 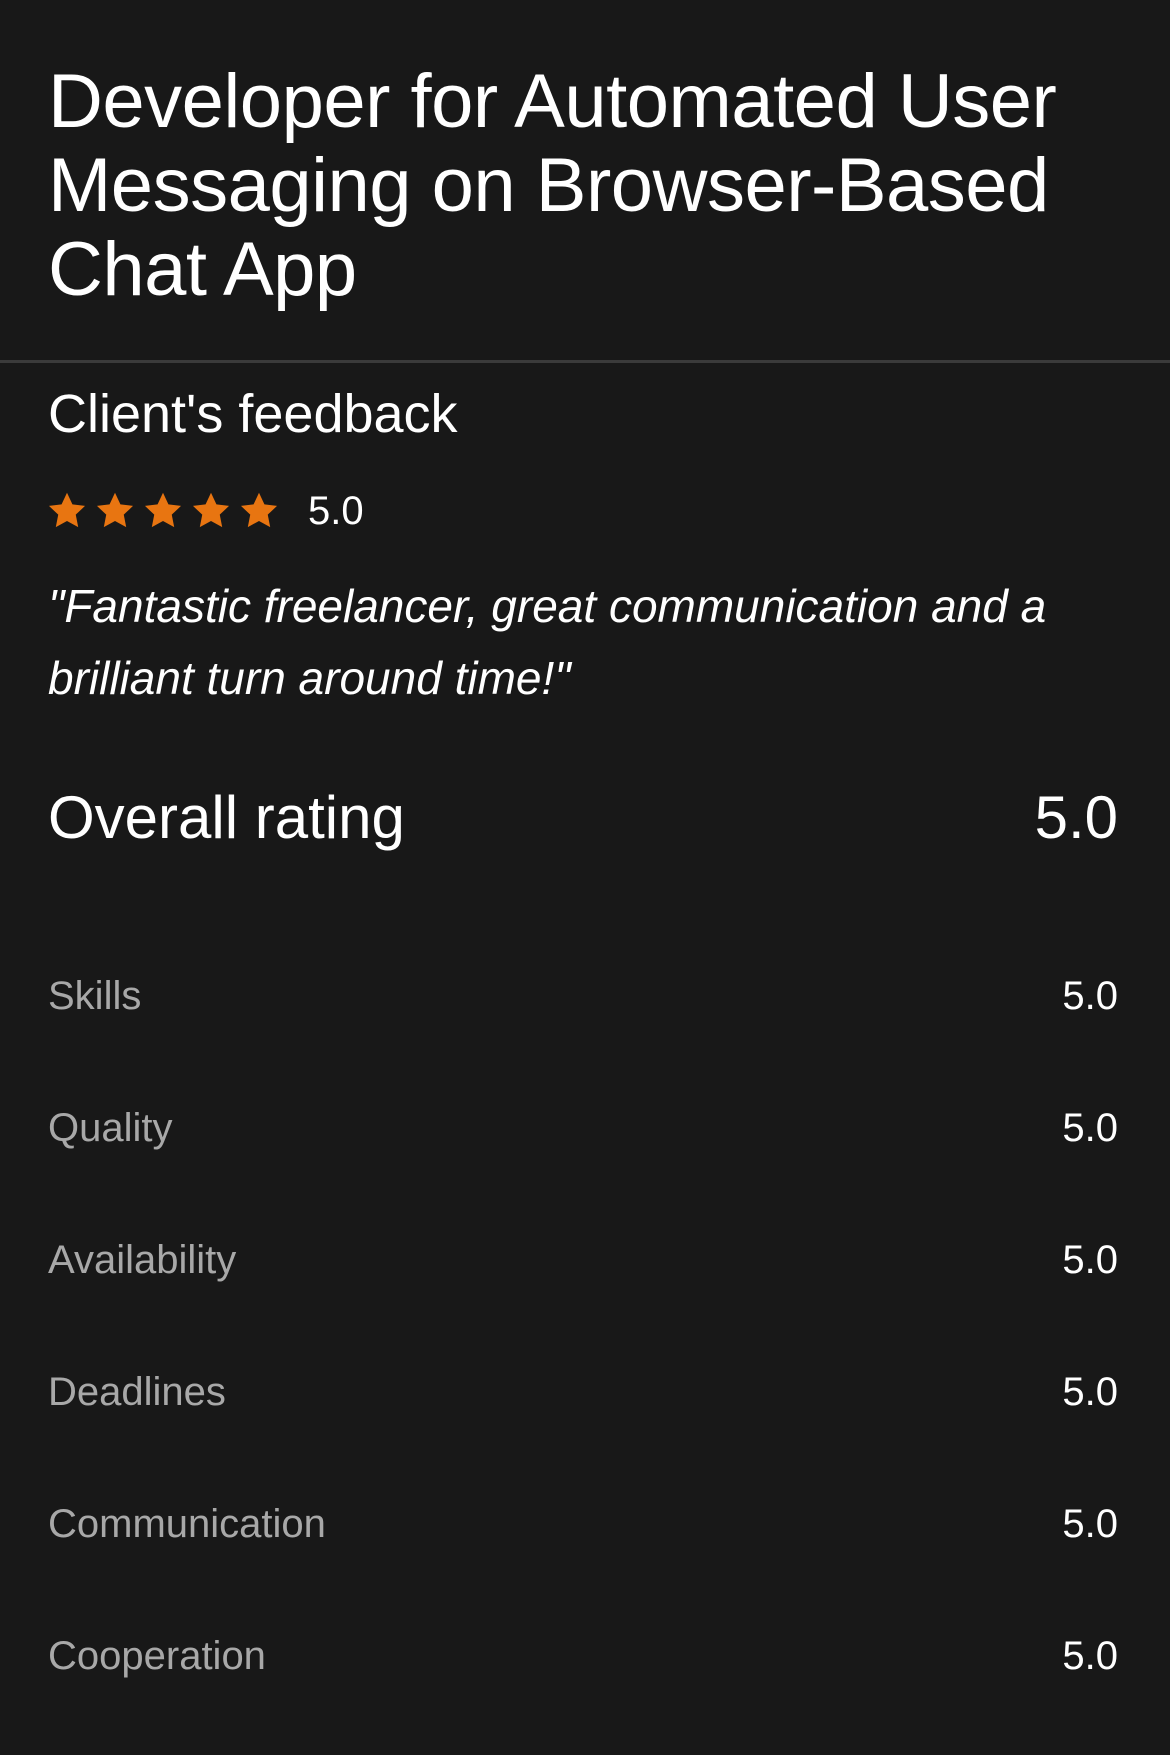 I want to click on feedback-heading: Client's feedback, so click(x=253, y=414).